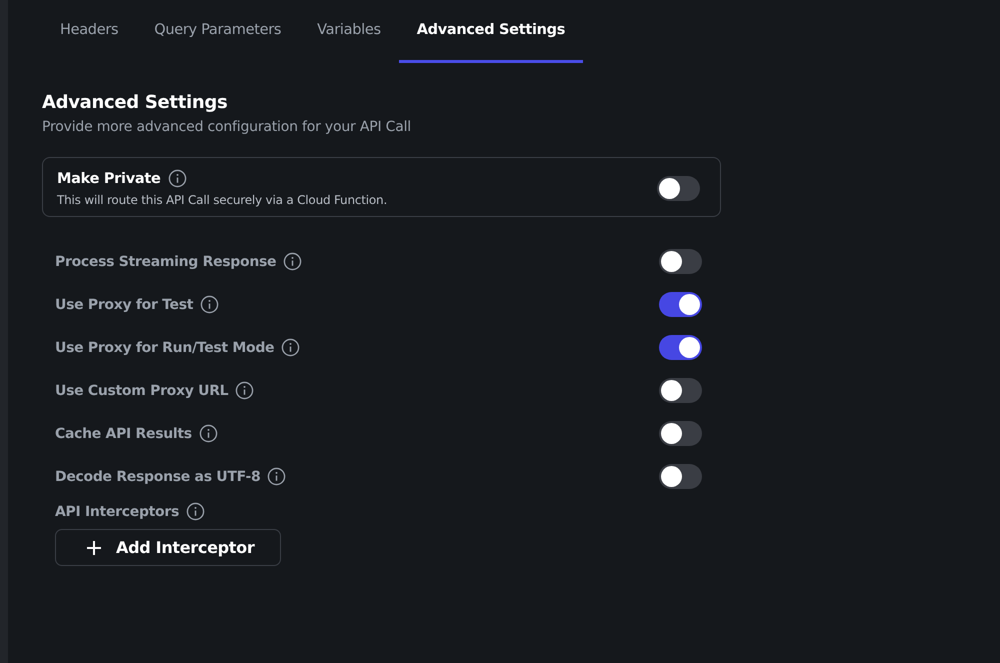 Image resolution: width=1000 pixels, height=663 pixels. I want to click on tab: Headers, so click(89, 31).